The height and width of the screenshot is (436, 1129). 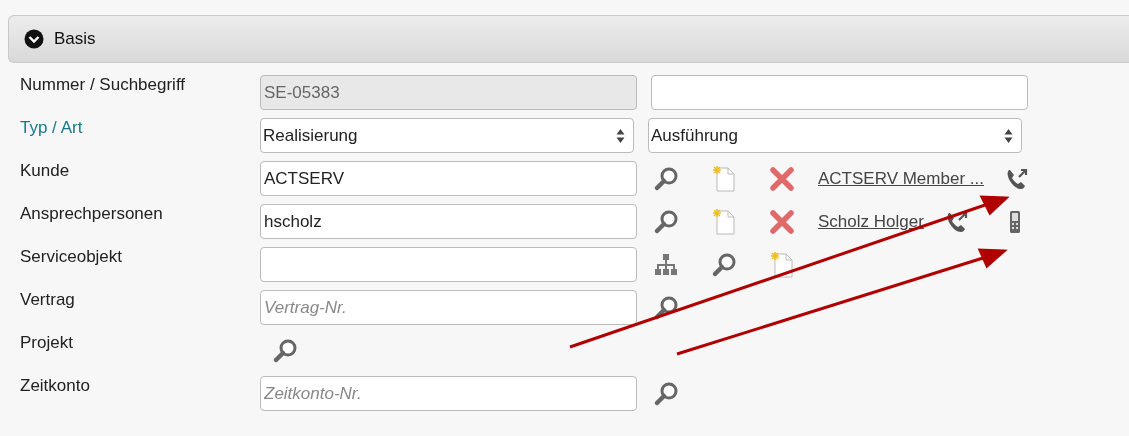 What do you see at coordinates (92, 213) in the screenshot?
I see `field-label: Ansprechpersonen` at bounding box center [92, 213].